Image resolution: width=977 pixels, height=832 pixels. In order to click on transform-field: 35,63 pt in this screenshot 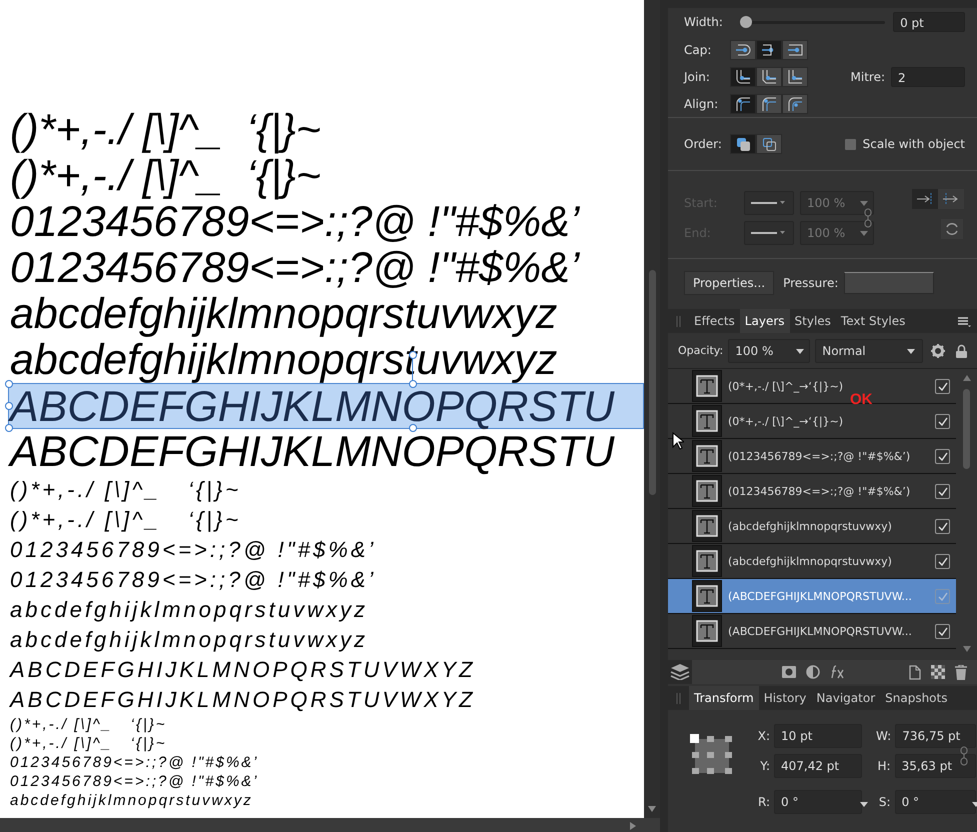, I will do `click(935, 766)`.